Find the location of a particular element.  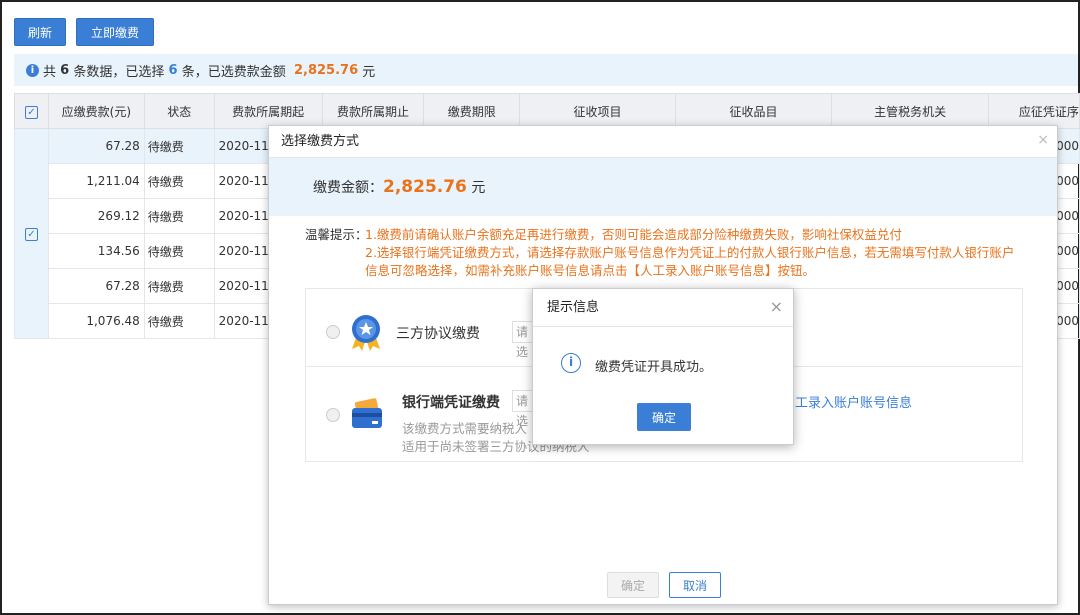

info-prefix: 共 is located at coordinates (50, 72).